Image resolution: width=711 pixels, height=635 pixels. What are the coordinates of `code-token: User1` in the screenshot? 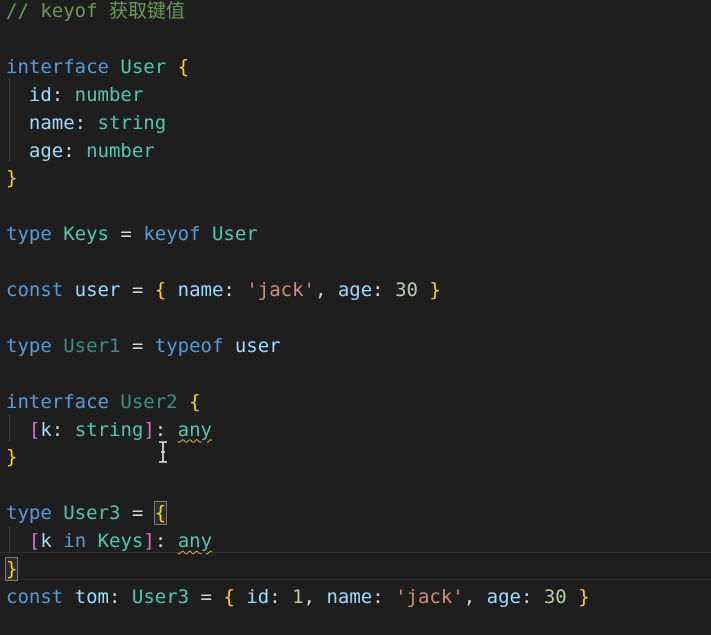 It's located at (92, 345).